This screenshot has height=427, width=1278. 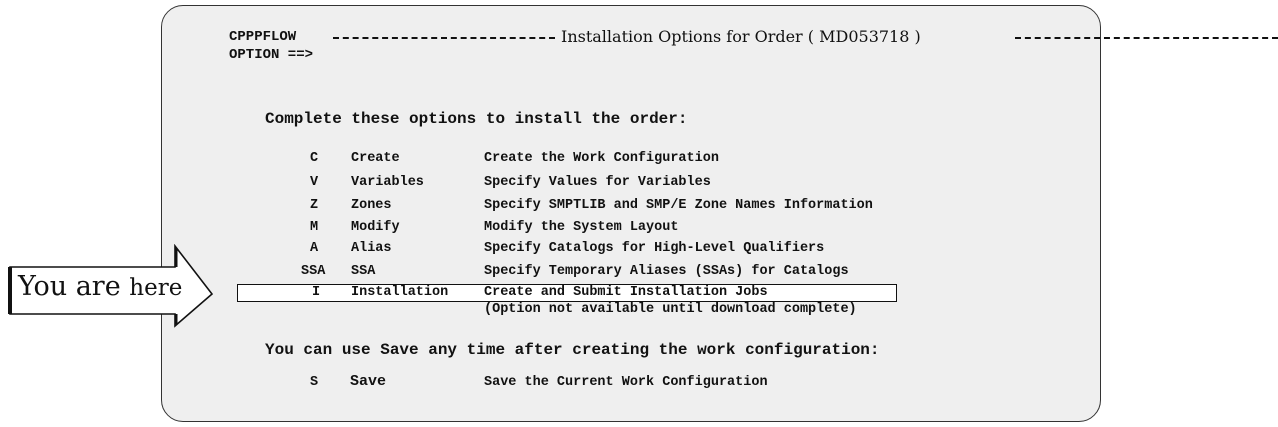 What do you see at coordinates (368, 381) in the screenshot?
I see `option-name: Save` at bounding box center [368, 381].